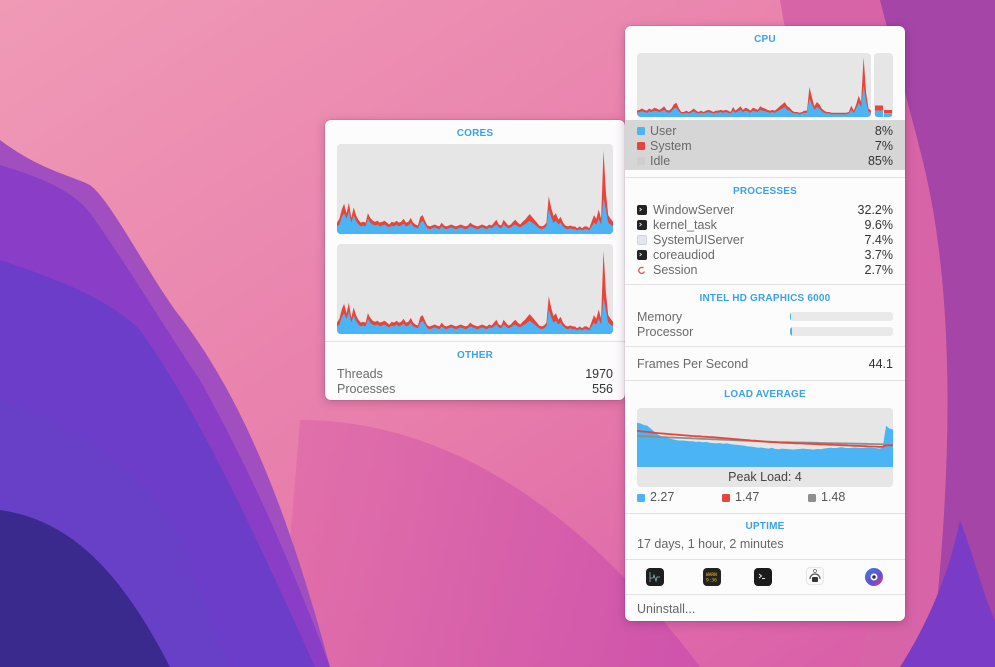 The width and height of the screenshot is (995, 667). What do you see at coordinates (710, 544) in the screenshot?
I see `uptime-value: 17 days, 1 hour, 2 minutes` at bounding box center [710, 544].